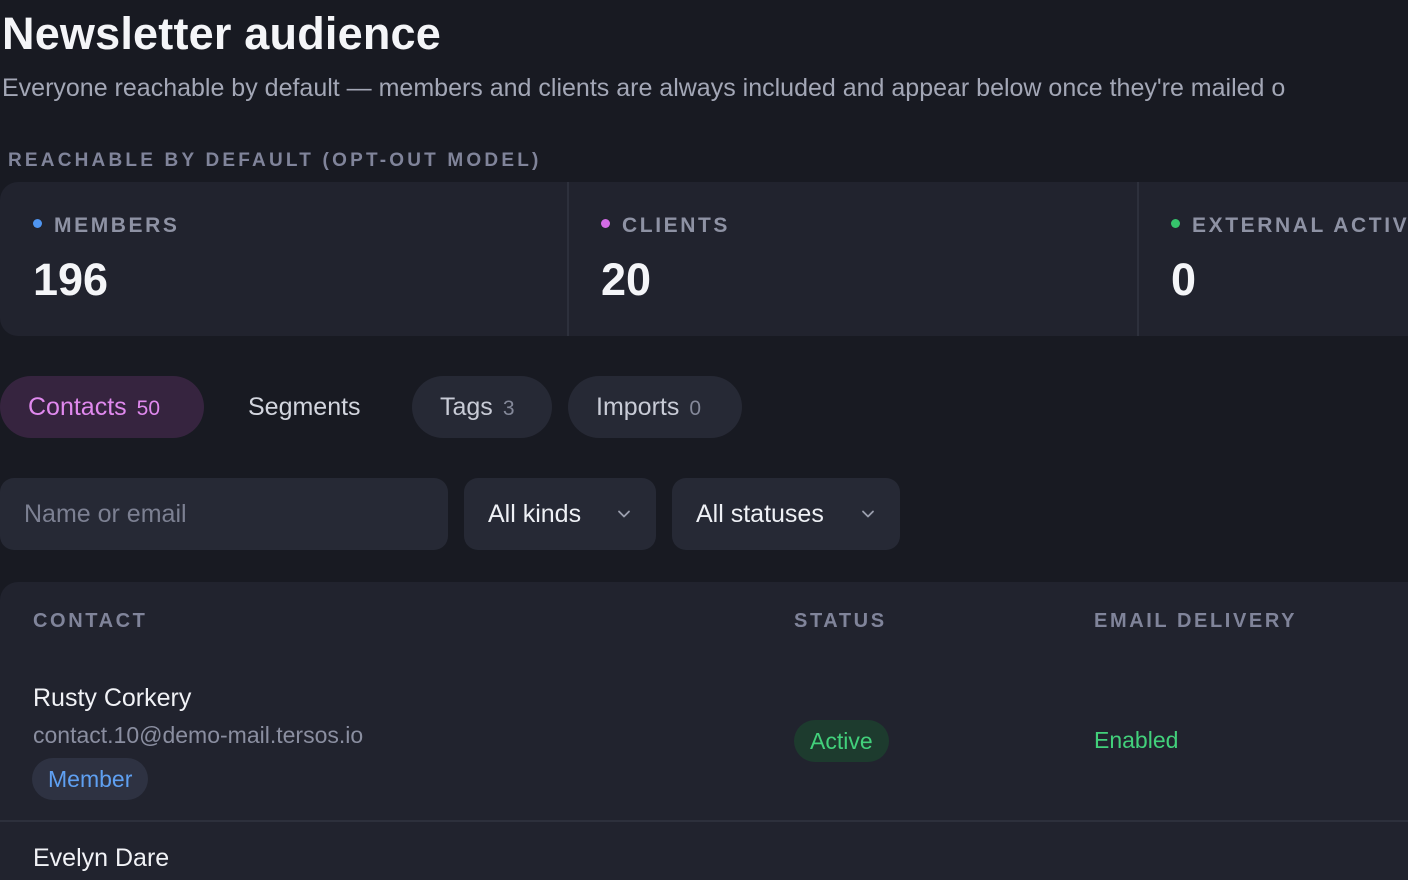 This screenshot has width=1408, height=880. Describe the element at coordinates (275, 160) in the screenshot. I see `reachable-section-label: REACHABLE BY DEFAULT (OPT-OUT MODEL)` at that location.